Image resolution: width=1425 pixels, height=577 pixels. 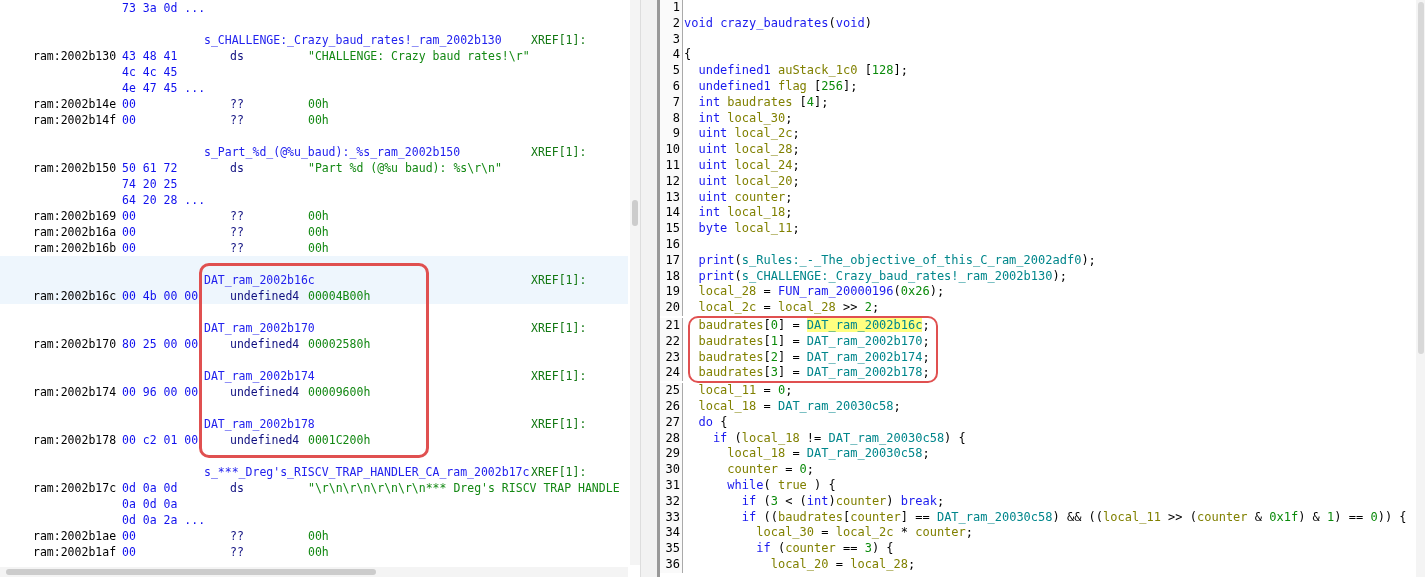 What do you see at coordinates (671, 454) in the screenshot?
I see `line-number: 29` at bounding box center [671, 454].